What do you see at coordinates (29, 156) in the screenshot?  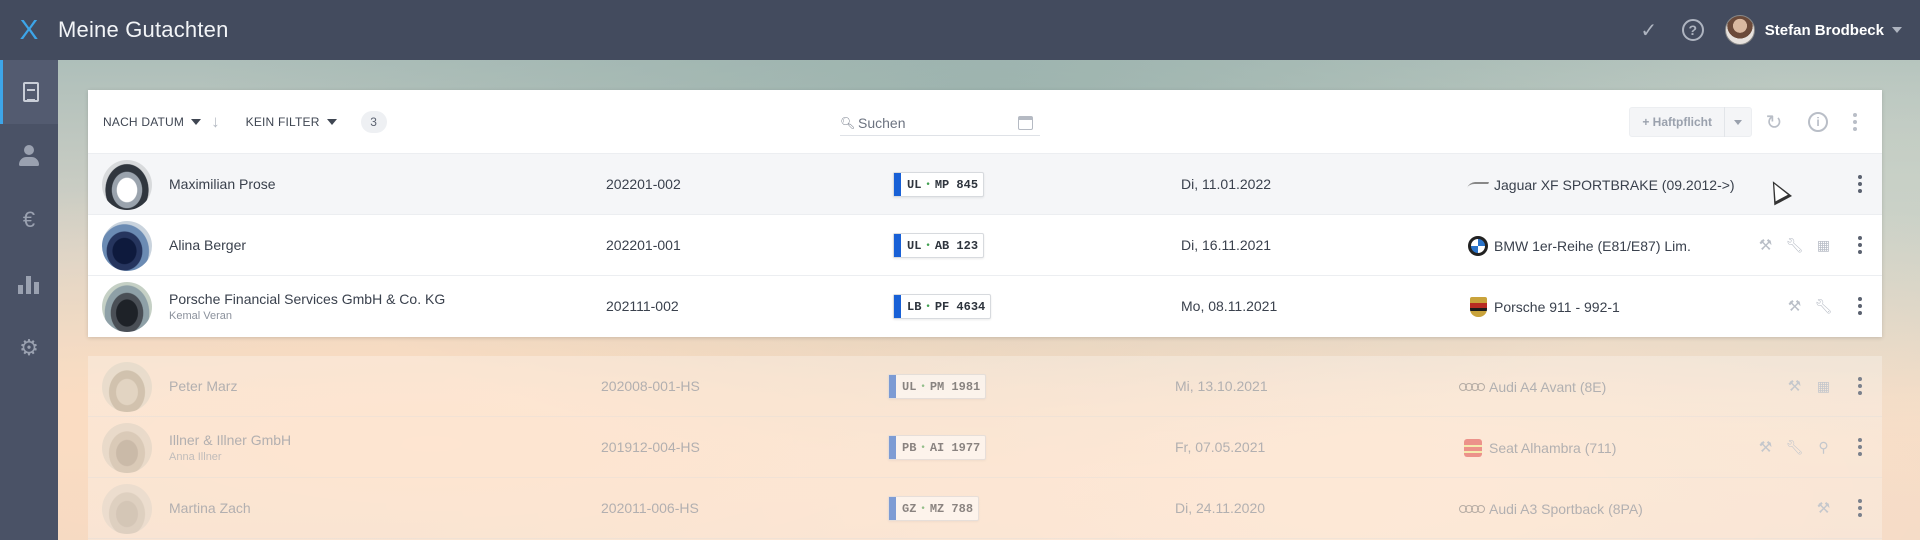 I see `sidebar-item-contacts` at bounding box center [29, 156].